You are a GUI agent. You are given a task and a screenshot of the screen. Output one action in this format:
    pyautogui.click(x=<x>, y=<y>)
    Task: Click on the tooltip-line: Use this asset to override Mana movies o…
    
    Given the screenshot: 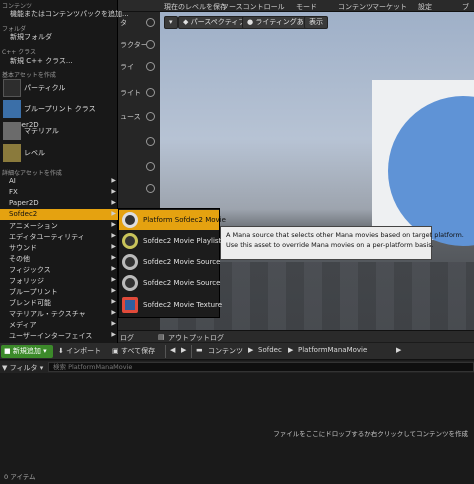 What is the action you would take?
    pyautogui.click(x=330, y=245)
    